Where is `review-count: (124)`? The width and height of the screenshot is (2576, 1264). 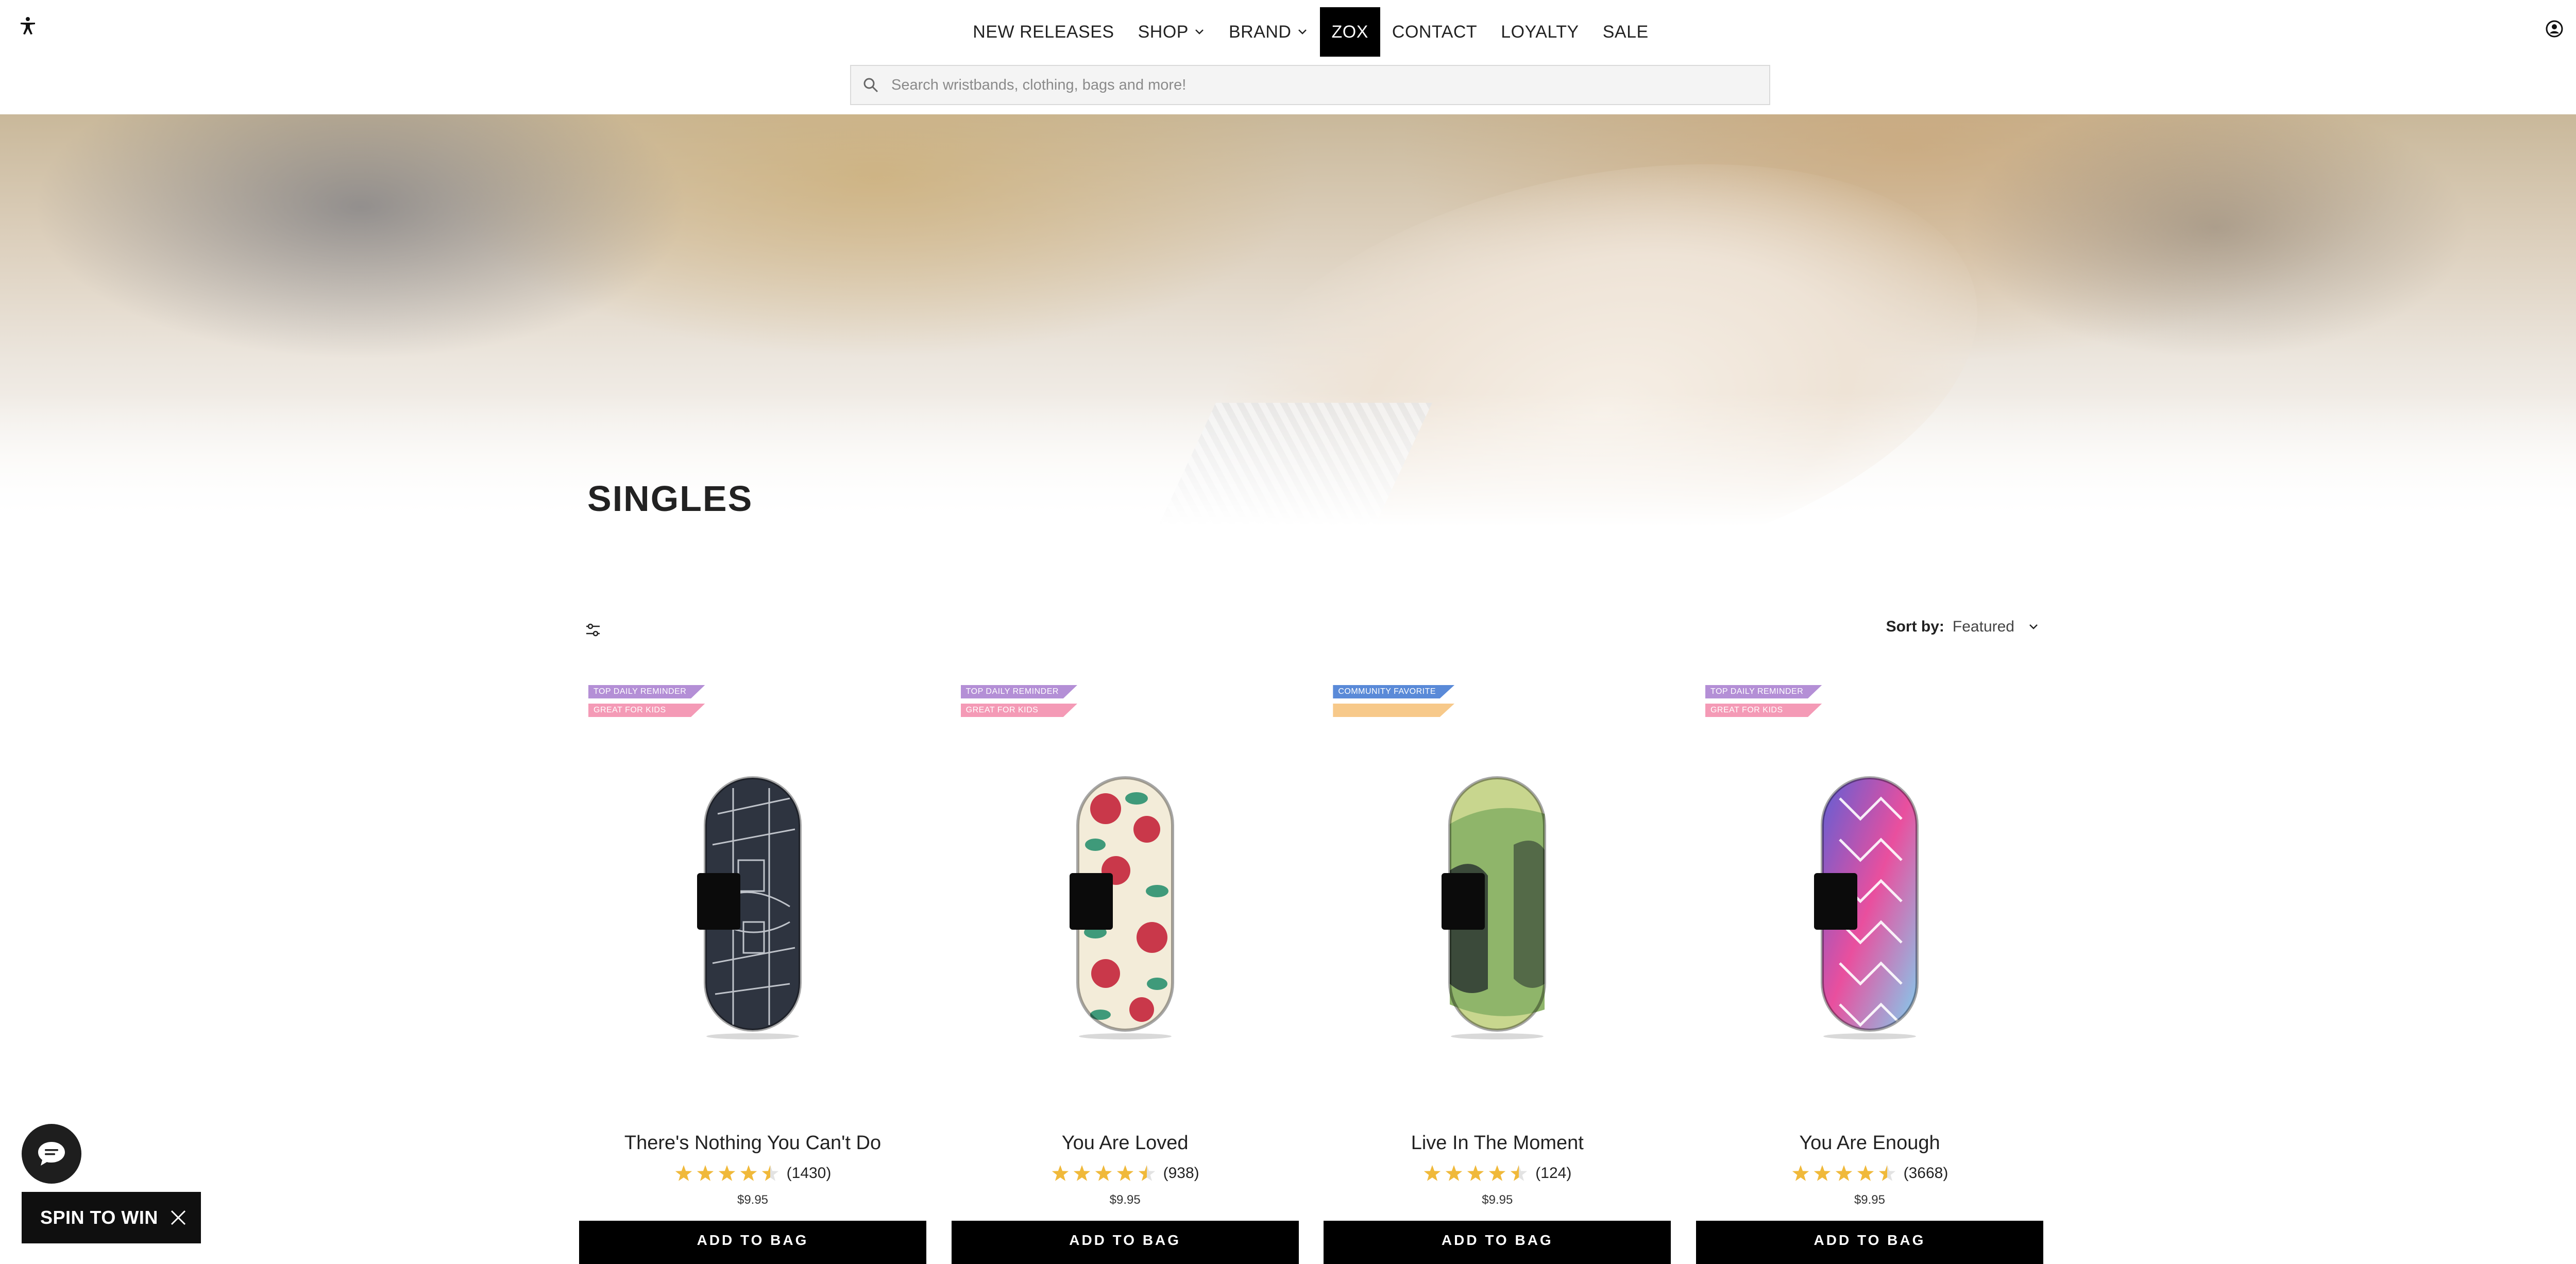 review-count: (124) is located at coordinates (1553, 1173).